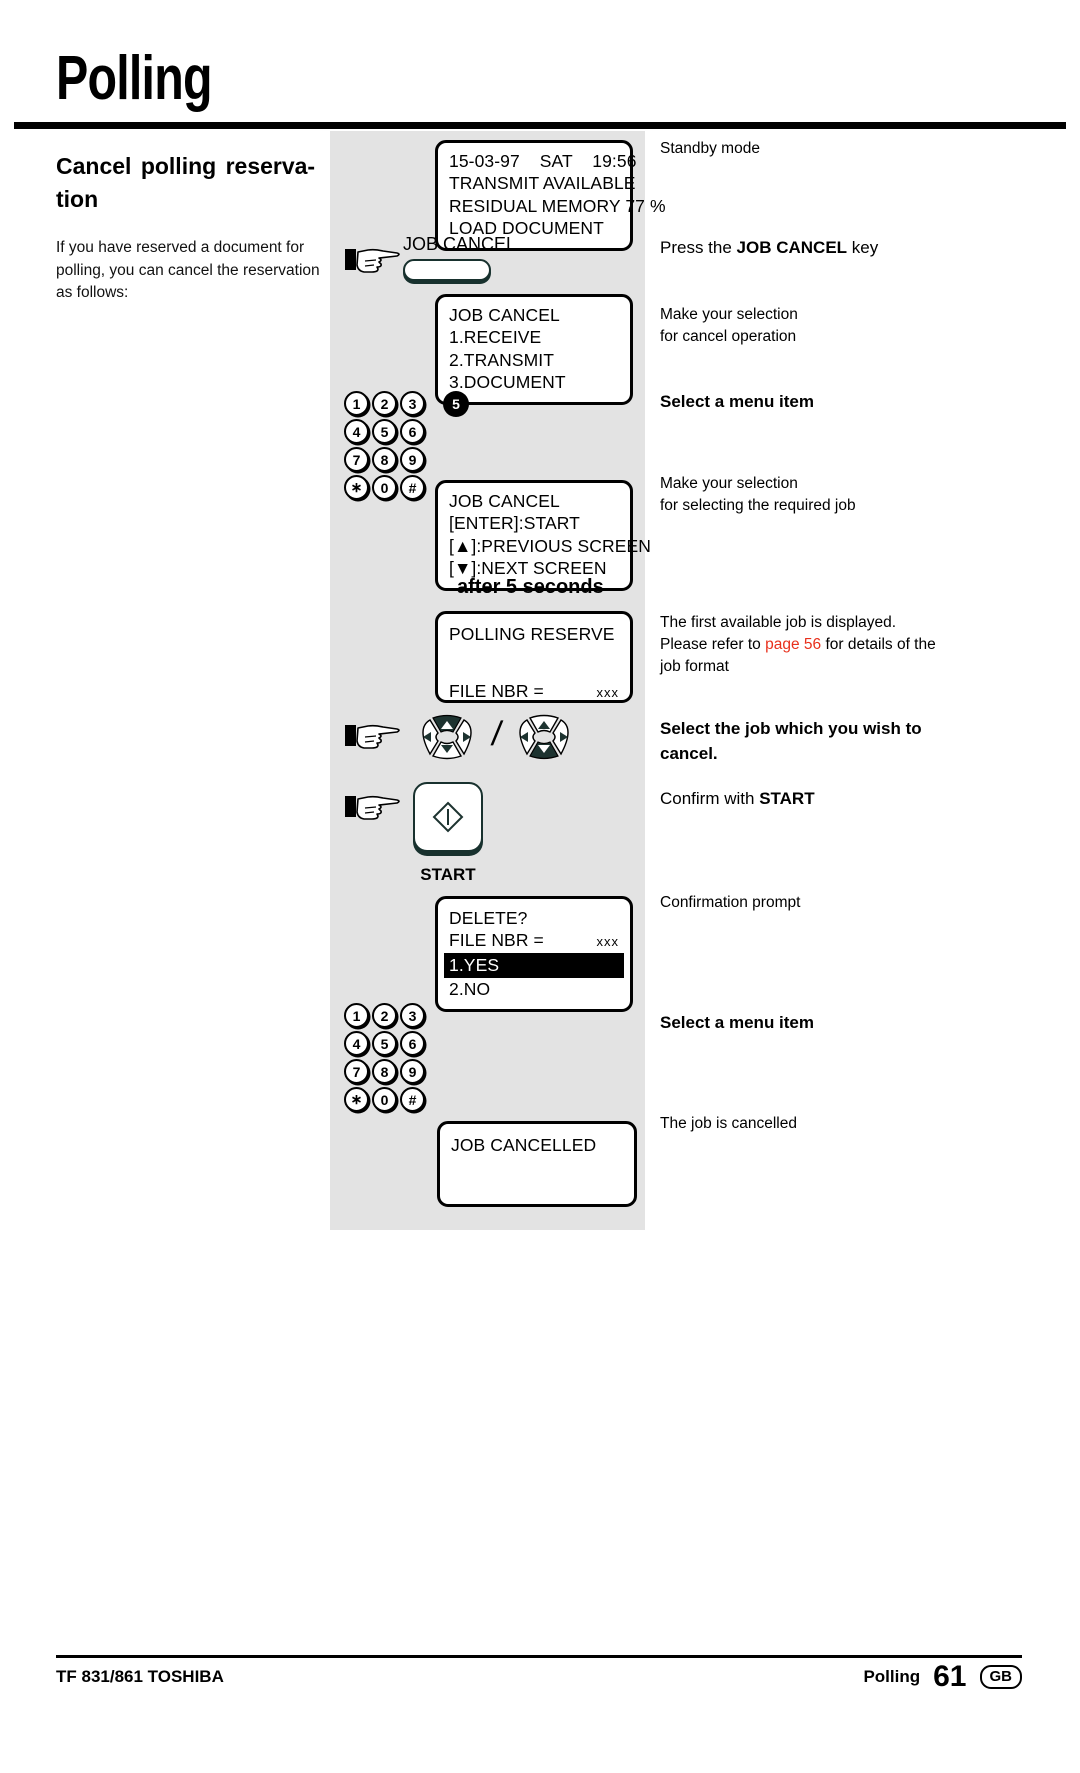 This screenshot has height=1773, width=1080. I want to click on keypad-row: ∗ 0 #, so click(384, 487).